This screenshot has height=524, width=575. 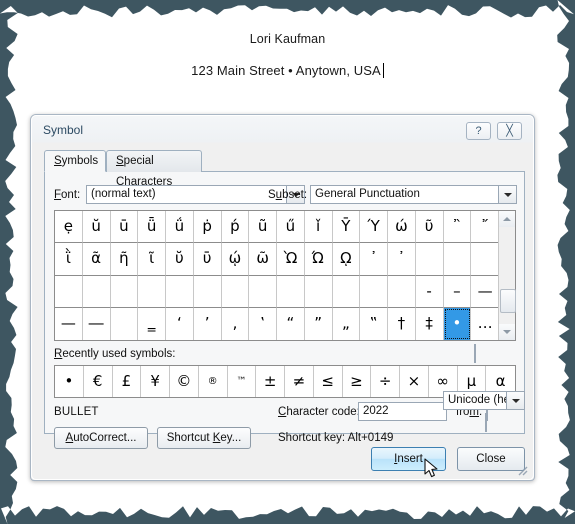 What do you see at coordinates (457, 323) in the screenshot?
I see `symbol-cell-selected: •` at bounding box center [457, 323].